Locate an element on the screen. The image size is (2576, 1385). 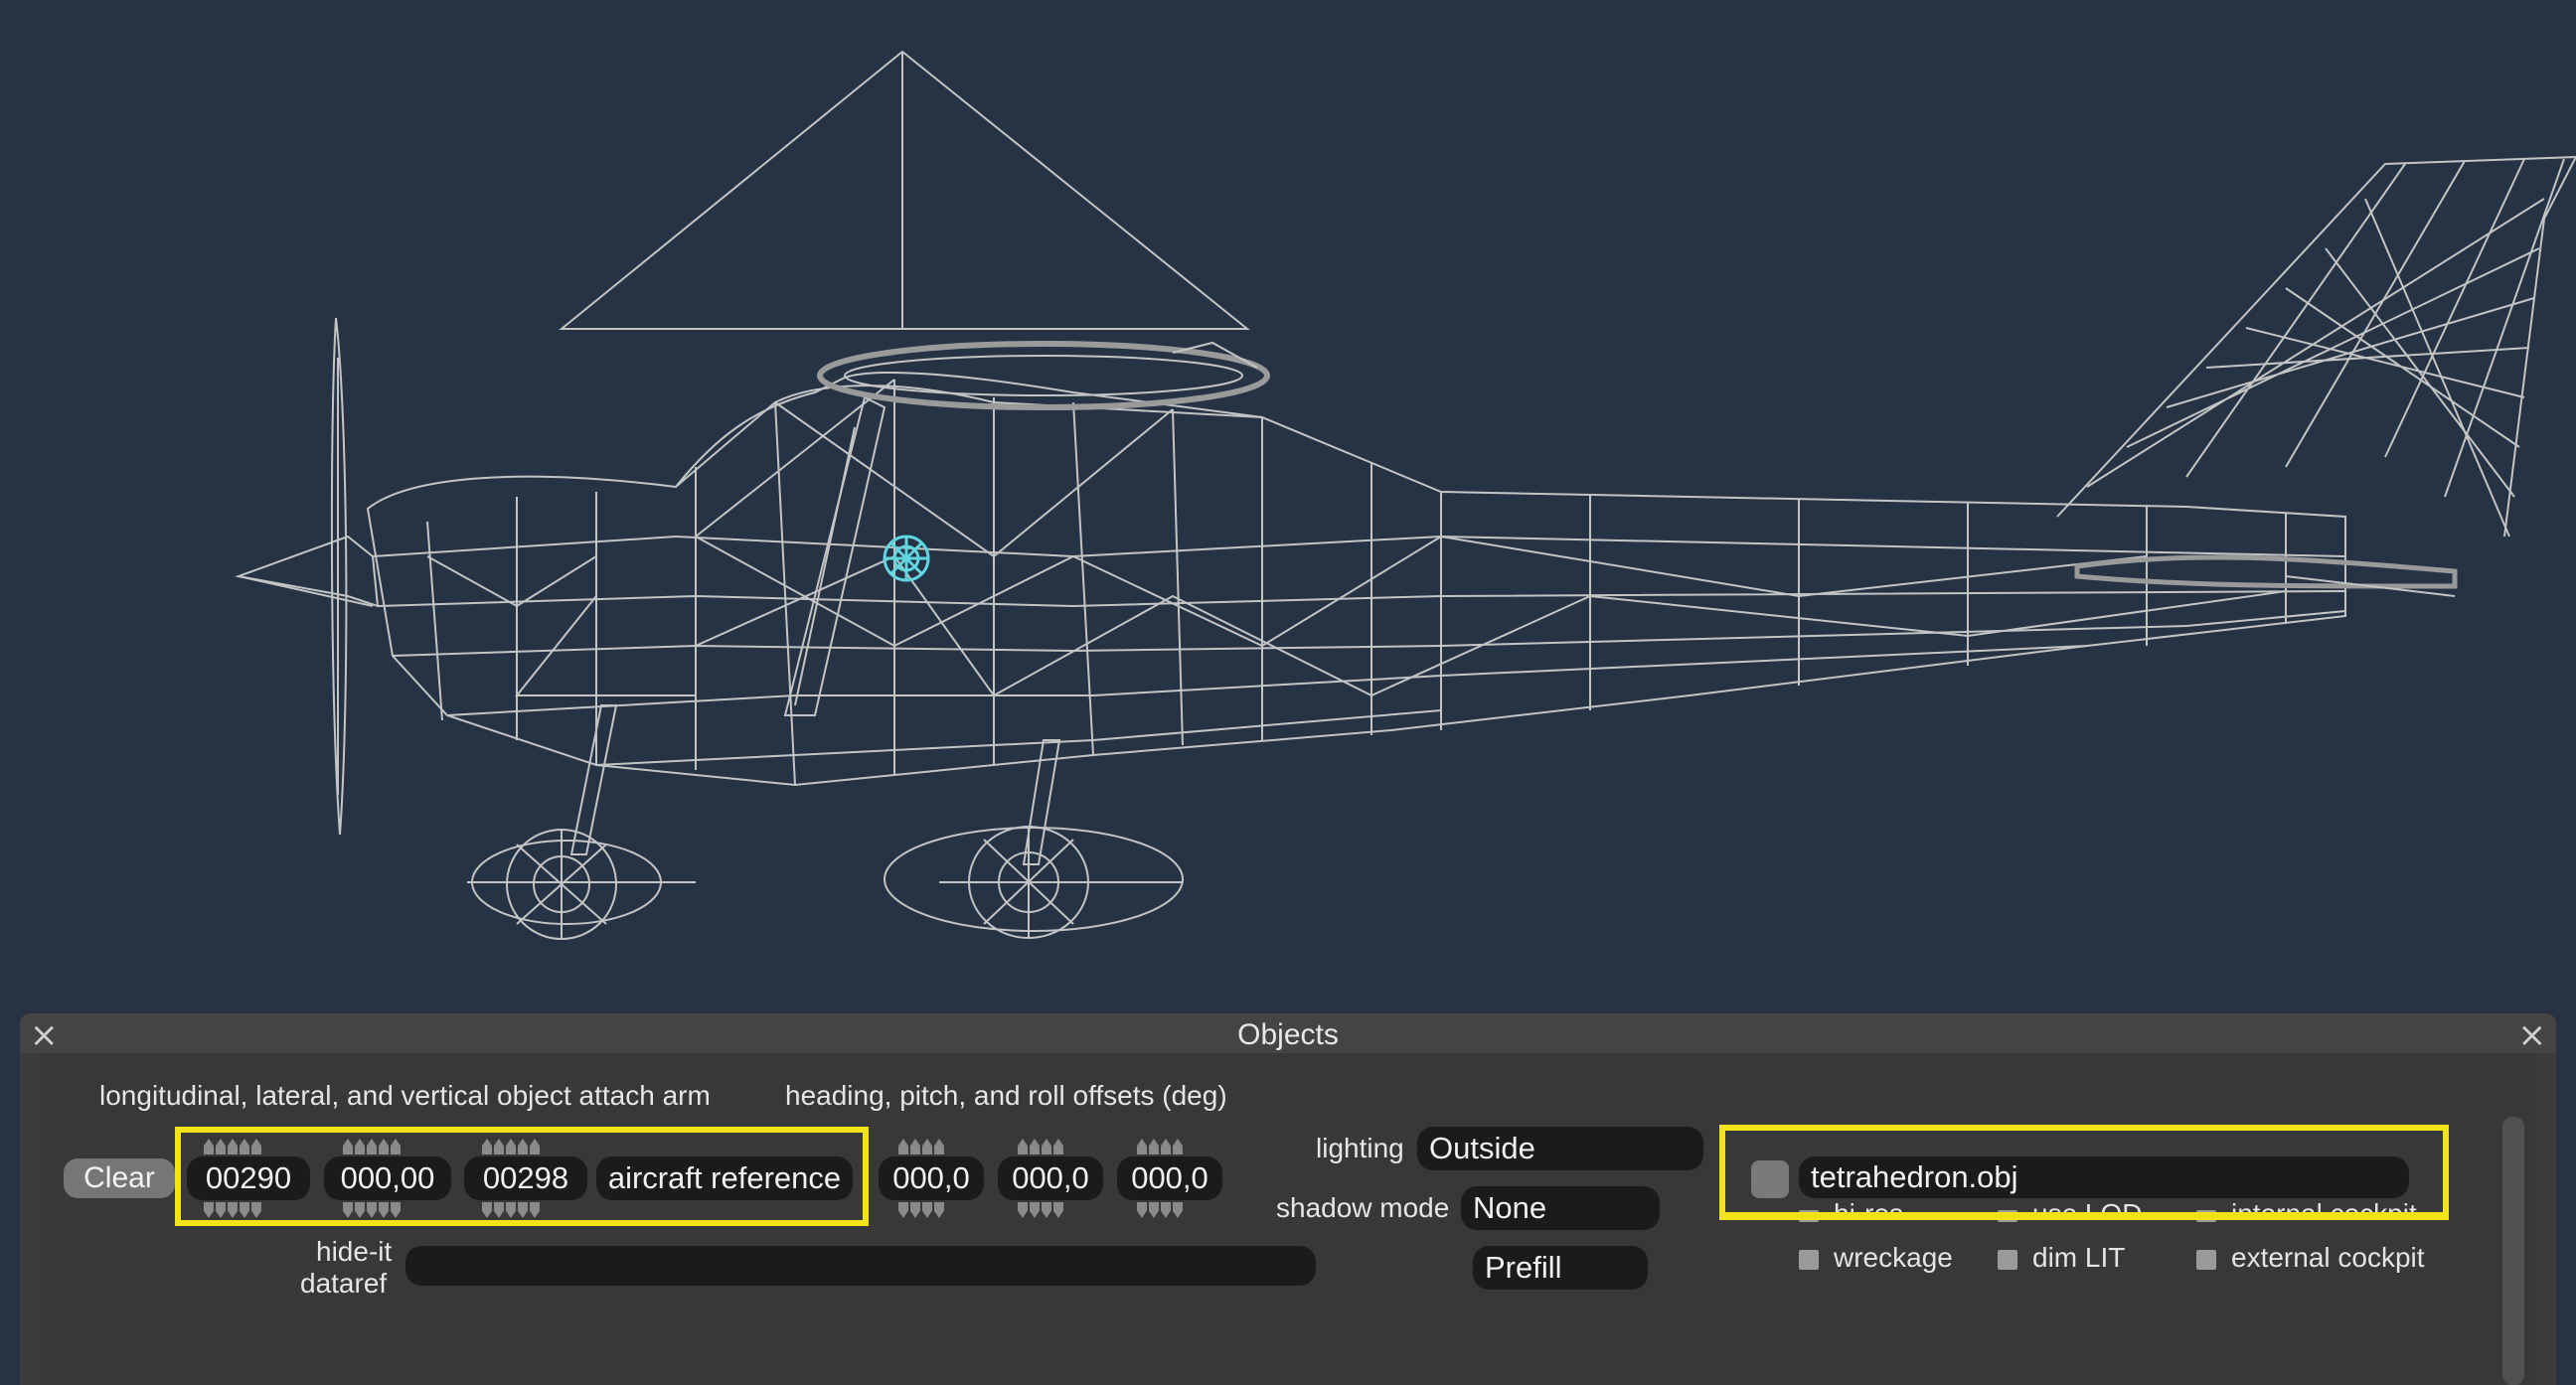
clear-button: Clear is located at coordinates (119, 1178).